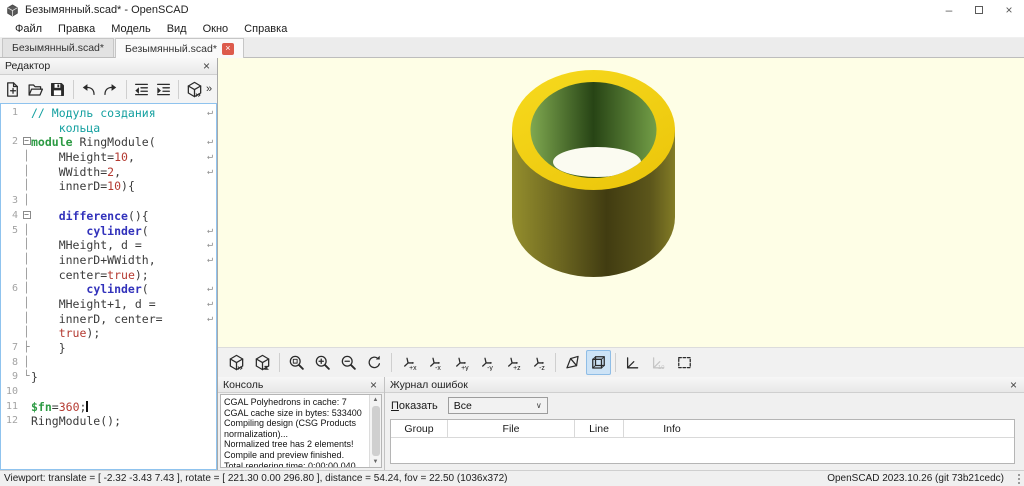 Image resolution: width=1024 pixels, height=486 pixels. What do you see at coordinates (58, 89) in the screenshot?
I see `save-button` at bounding box center [58, 89].